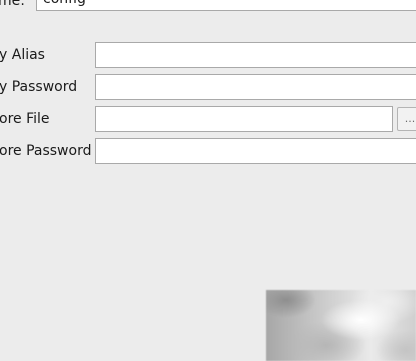 This screenshot has height=361, width=416. What do you see at coordinates (46, 151) in the screenshot?
I see `keystore-password-label: ore Password` at bounding box center [46, 151].